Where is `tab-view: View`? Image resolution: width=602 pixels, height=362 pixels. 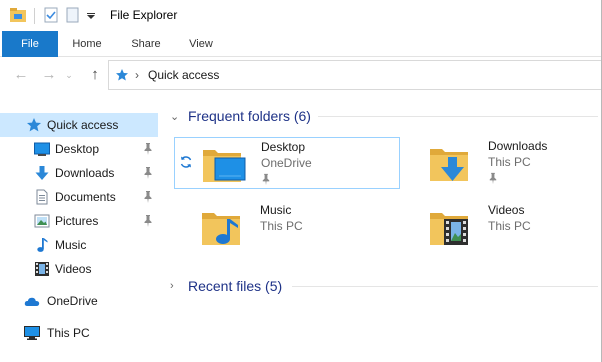
tab-view: View is located at coordinates (201, 44).